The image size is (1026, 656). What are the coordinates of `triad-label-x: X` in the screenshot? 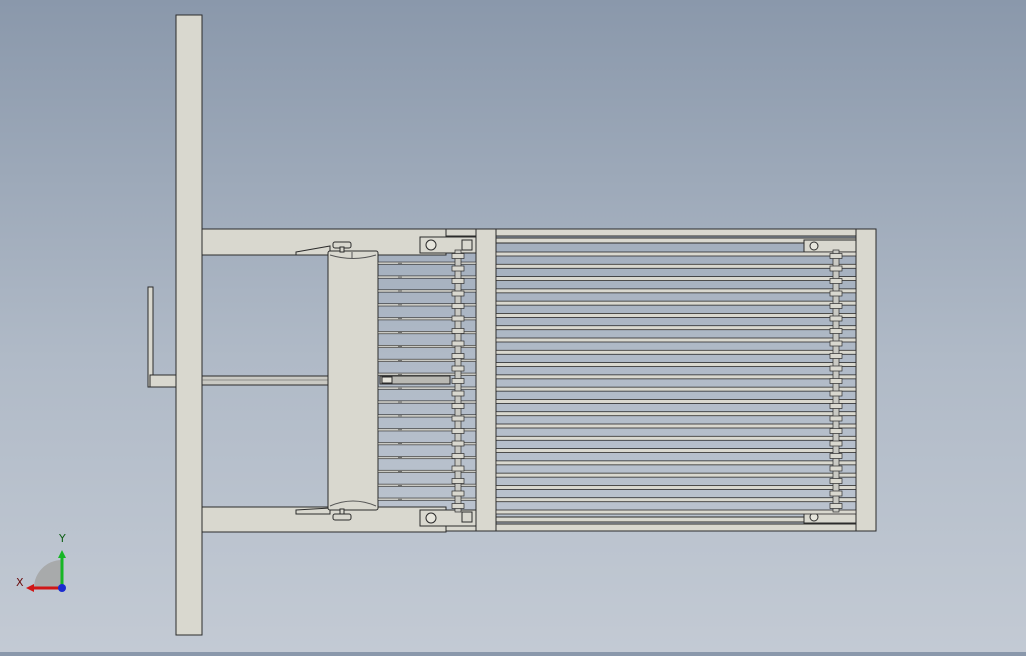 It's located at (20, 582).